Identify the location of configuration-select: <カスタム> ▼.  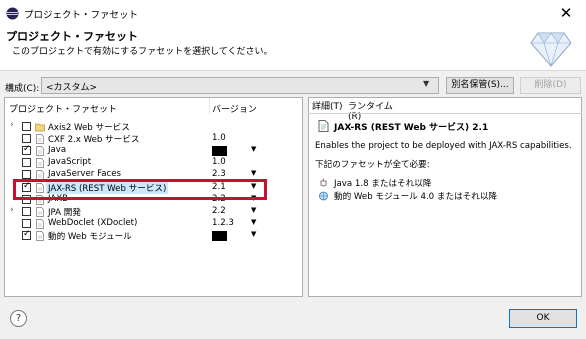
(240, 85).